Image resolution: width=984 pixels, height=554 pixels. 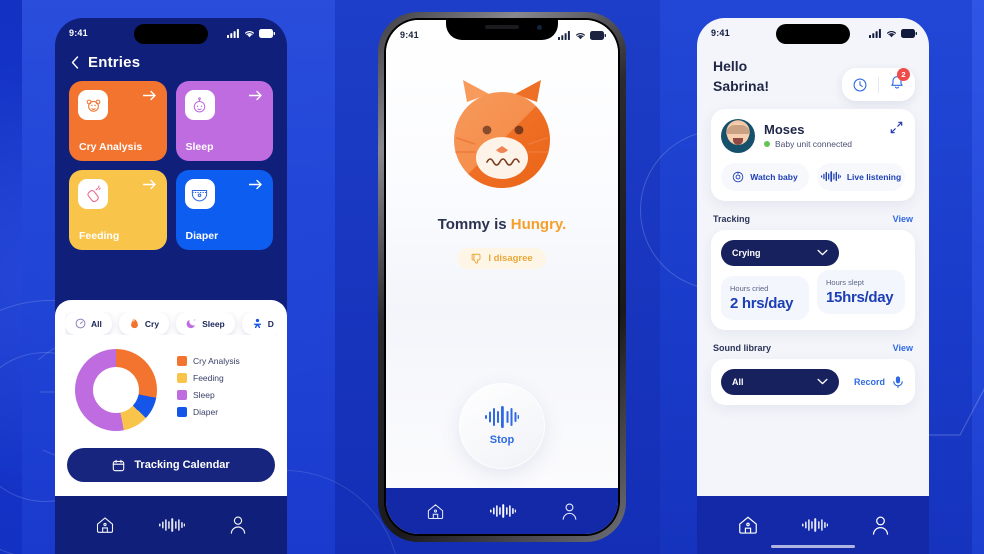 What do you see at coordinates (502, 30) in the screenshot?
I see `notch` at bounding box center [502, 30].